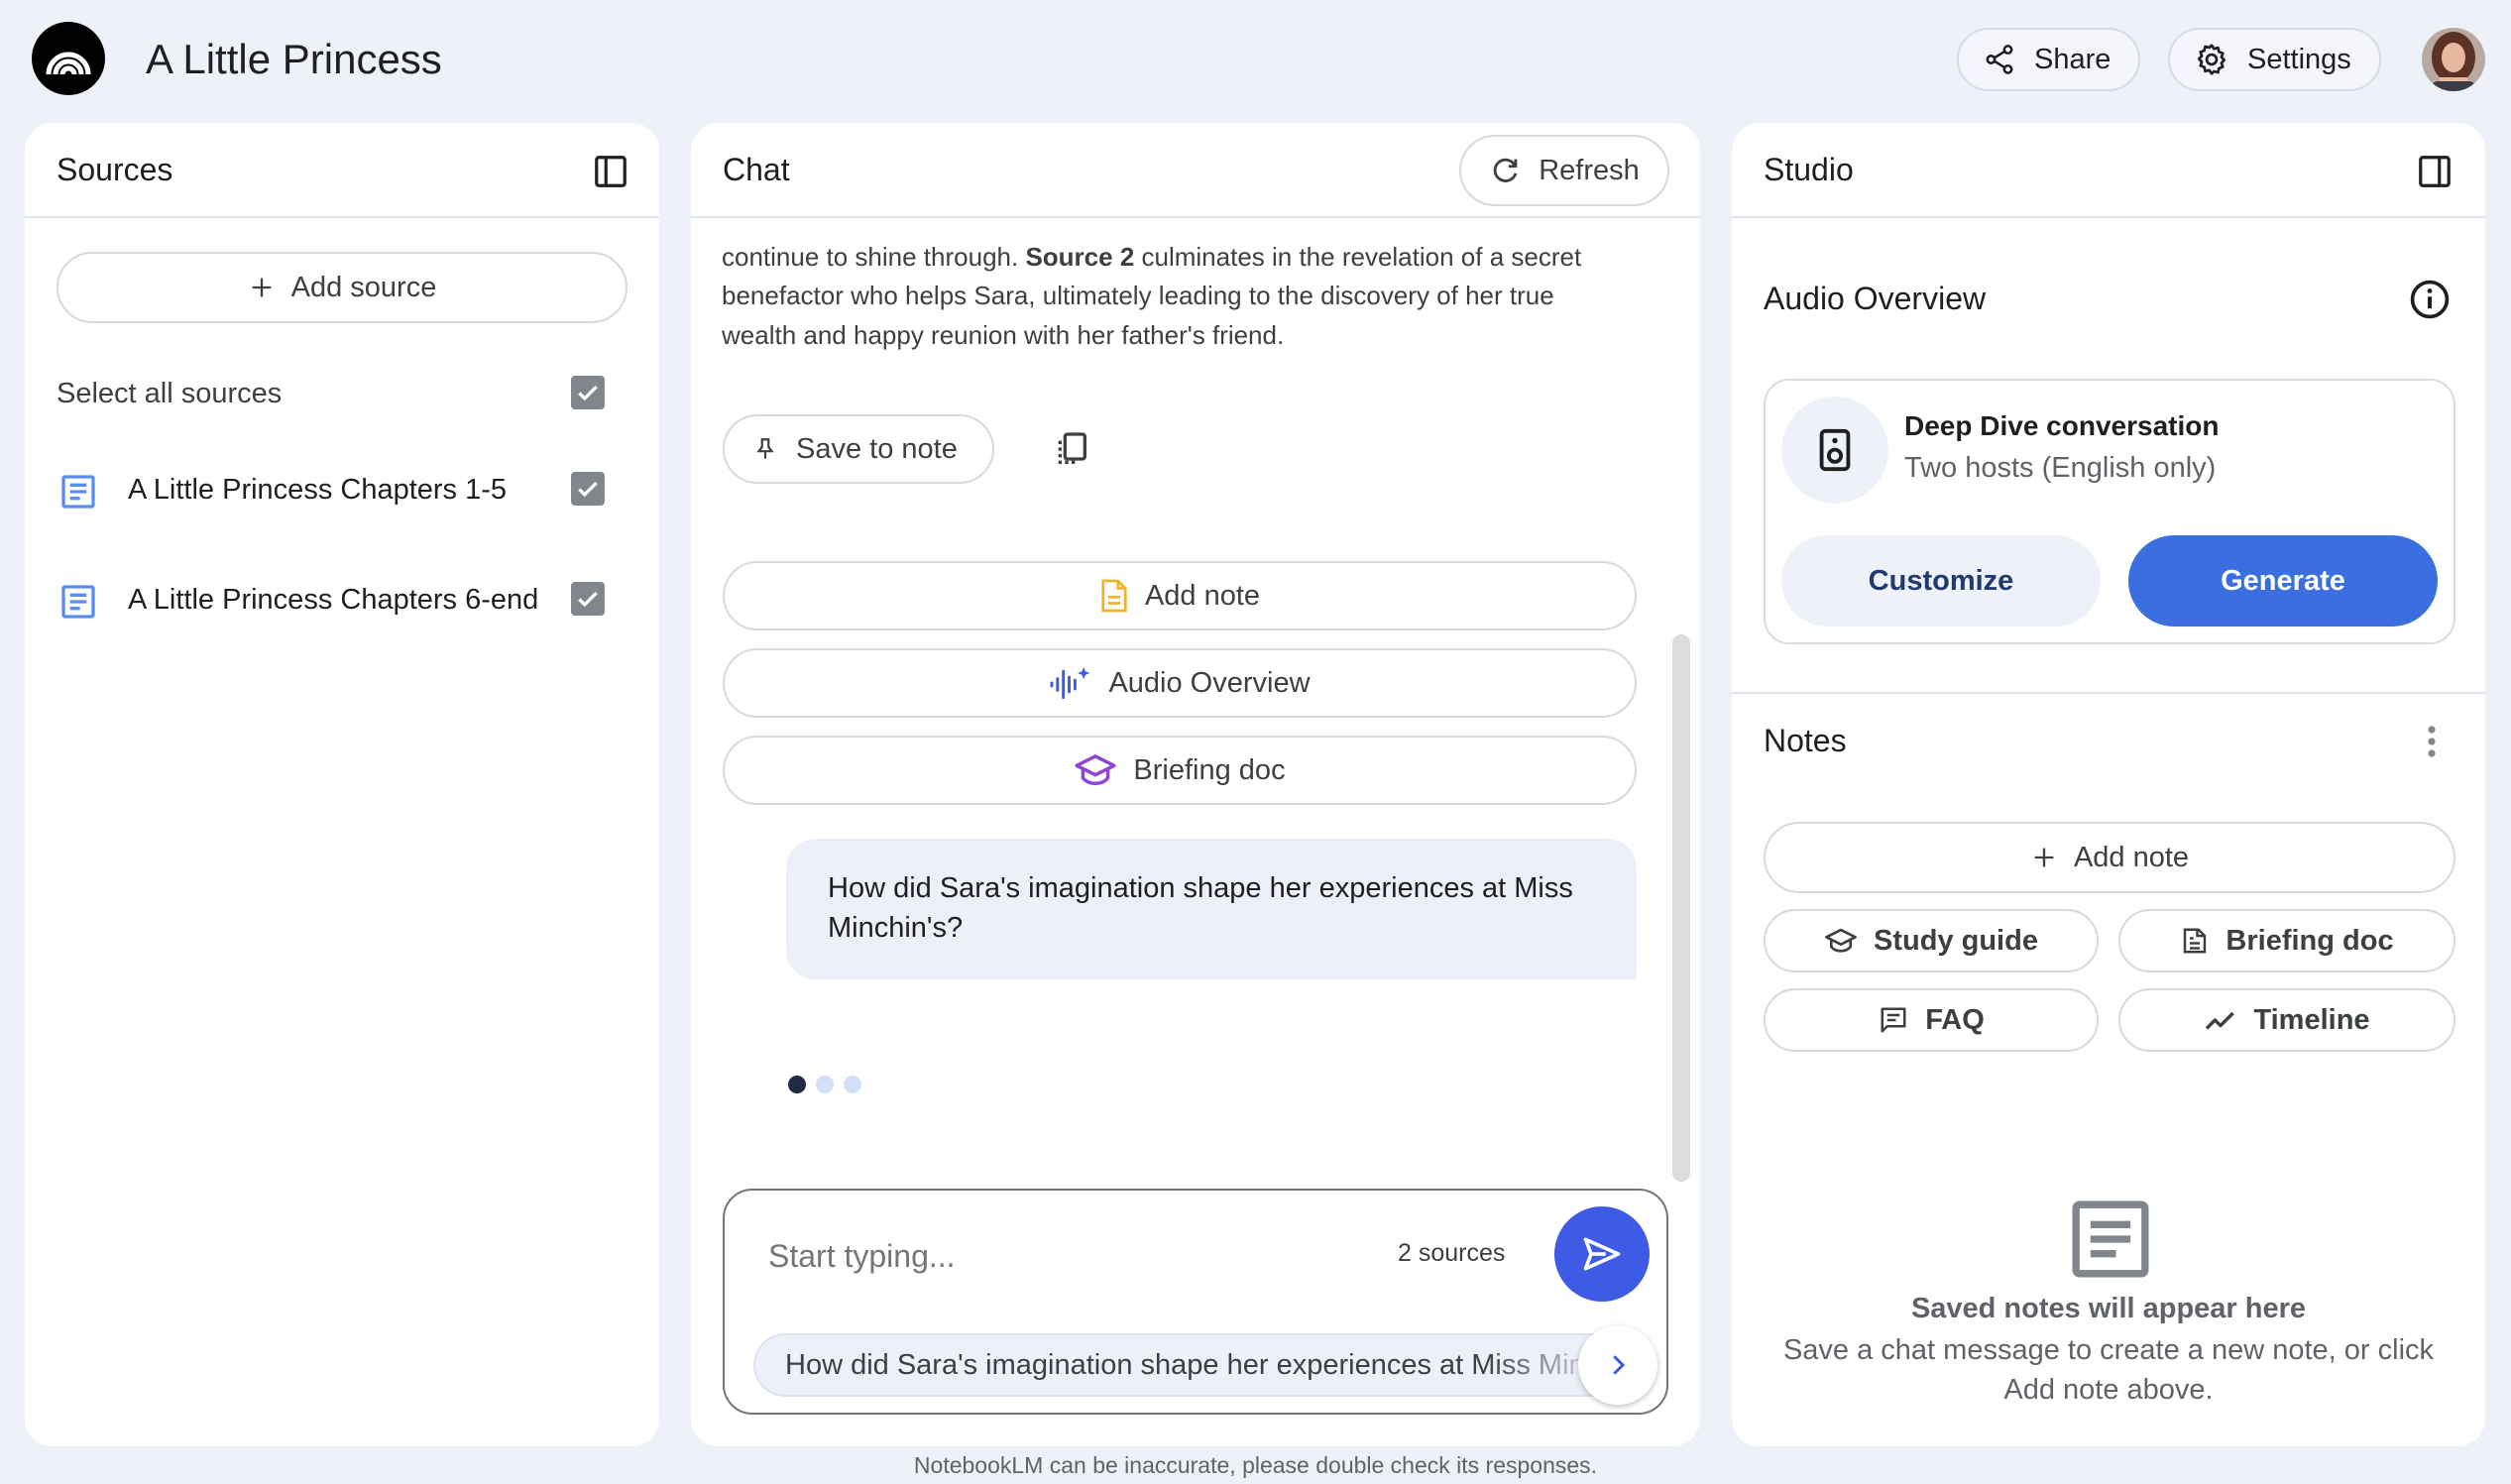 Image resolution: width=2511 pixels, height=1484 pixels. I want to click on chevron-right-icon, so click(1619, 1365).